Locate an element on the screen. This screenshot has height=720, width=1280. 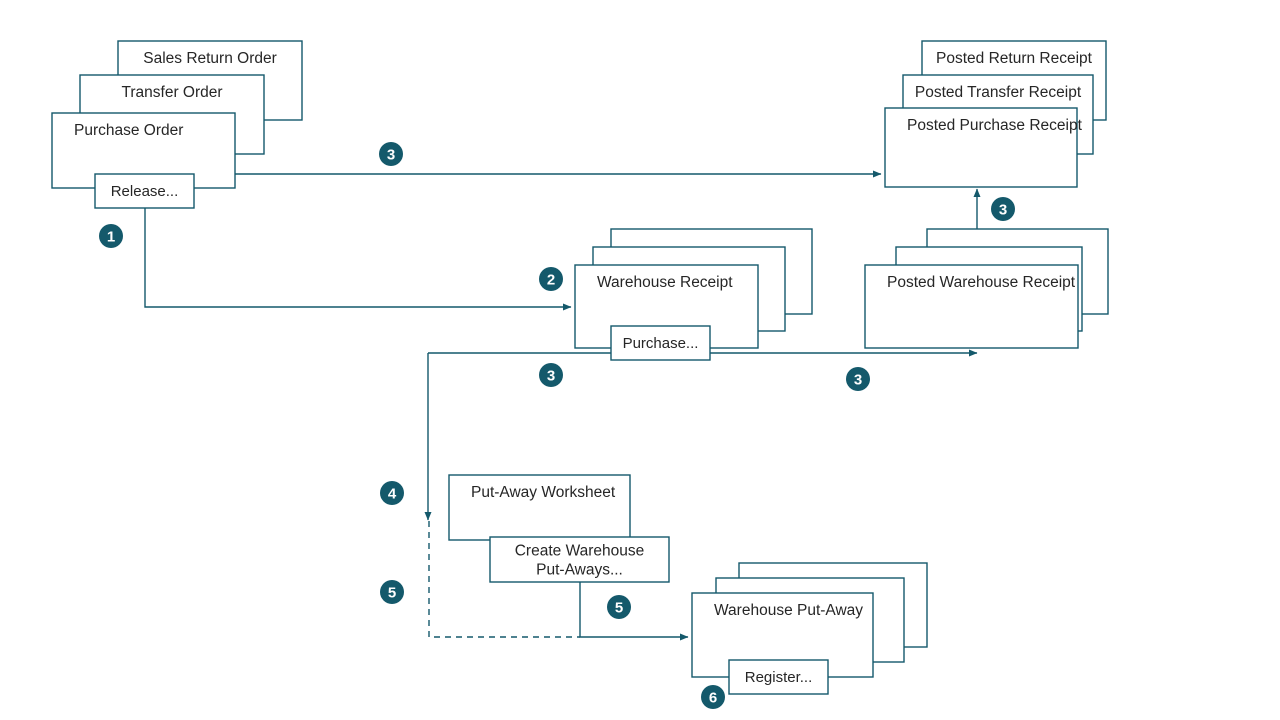
card-posted-warehouse-receipt: Posted Warehouse Receipt is located at coordinates (971, 306).